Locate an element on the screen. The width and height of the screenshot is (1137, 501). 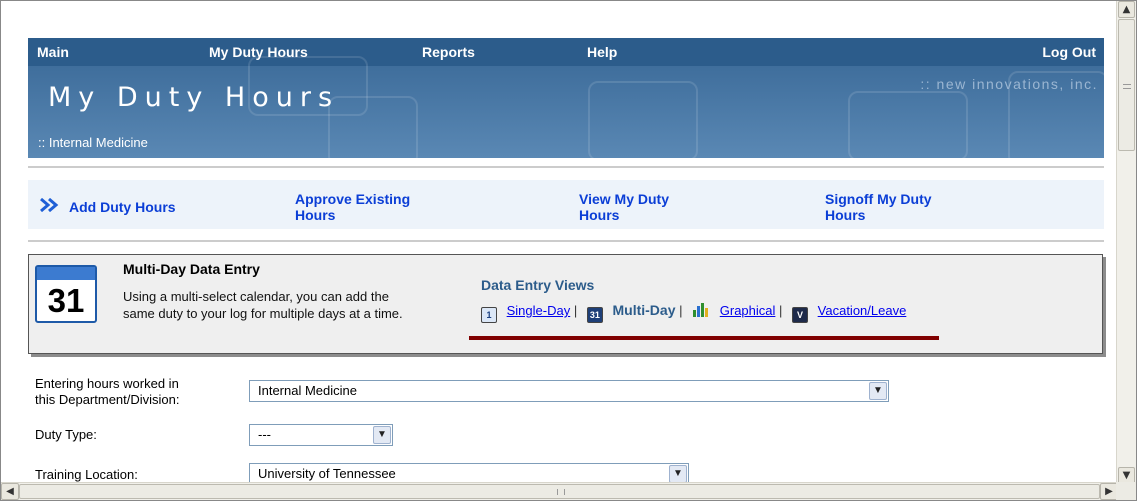
panel-title: Multi-Day Data Entry is located at coordinates (191, 269).